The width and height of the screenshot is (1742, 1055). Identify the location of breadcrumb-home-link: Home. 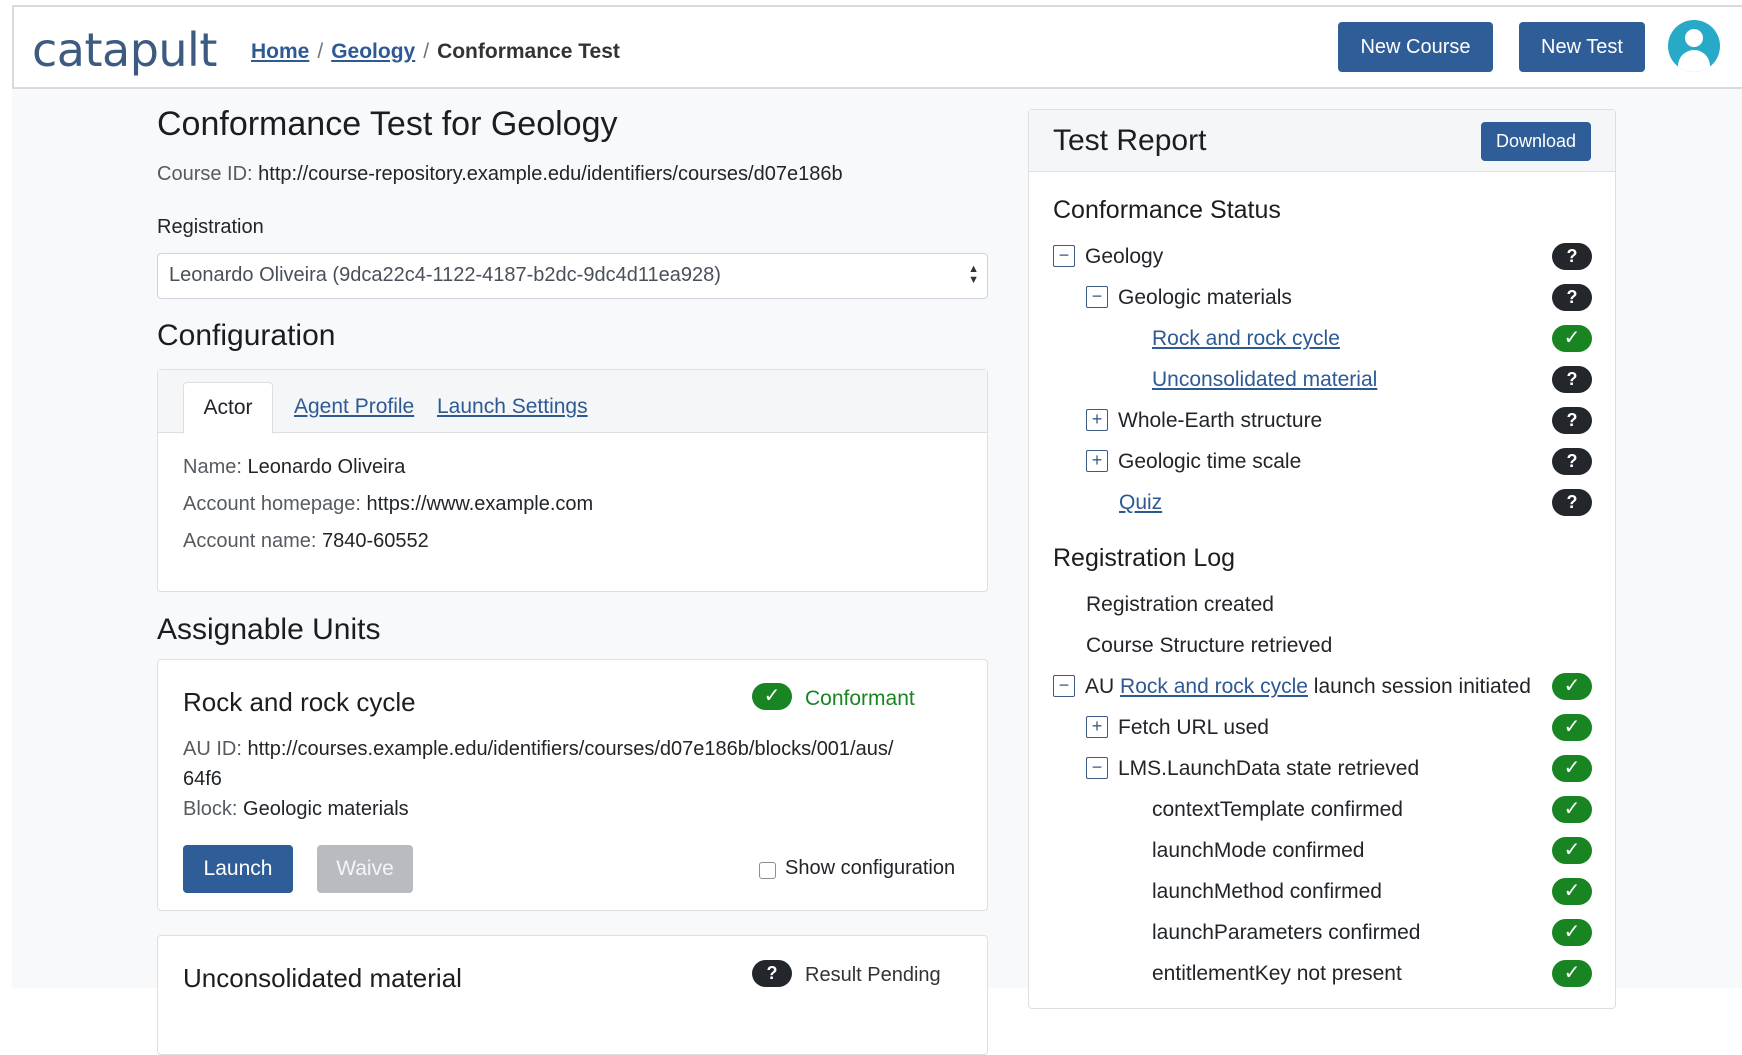
(280, 51).